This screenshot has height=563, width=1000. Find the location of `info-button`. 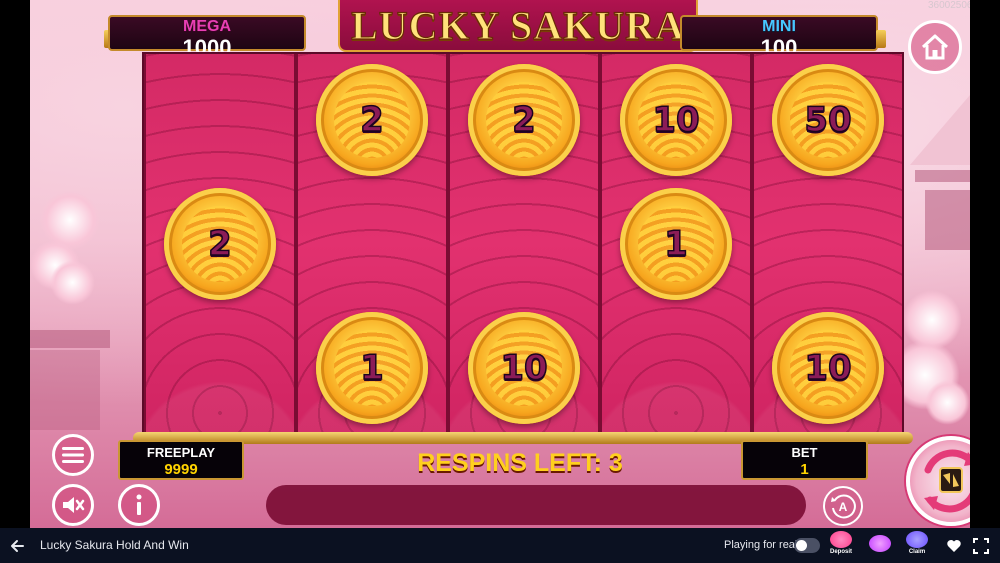

info-button is located at coordinates (139, 505).